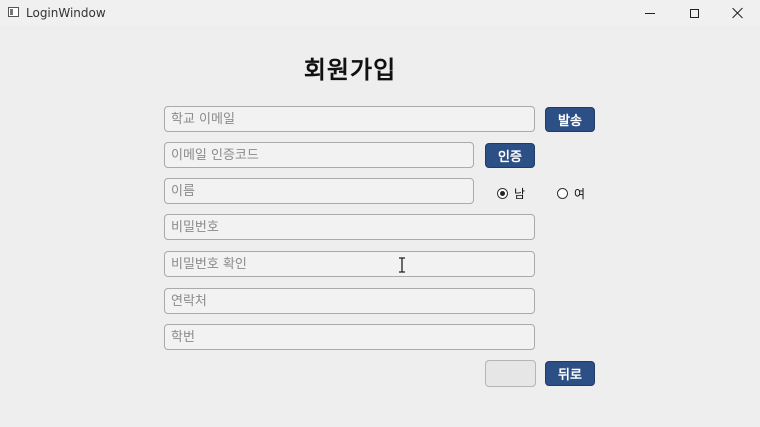 The width and height of the screenshot is (760, 427). I want to click on name-input, so click(319, 191).